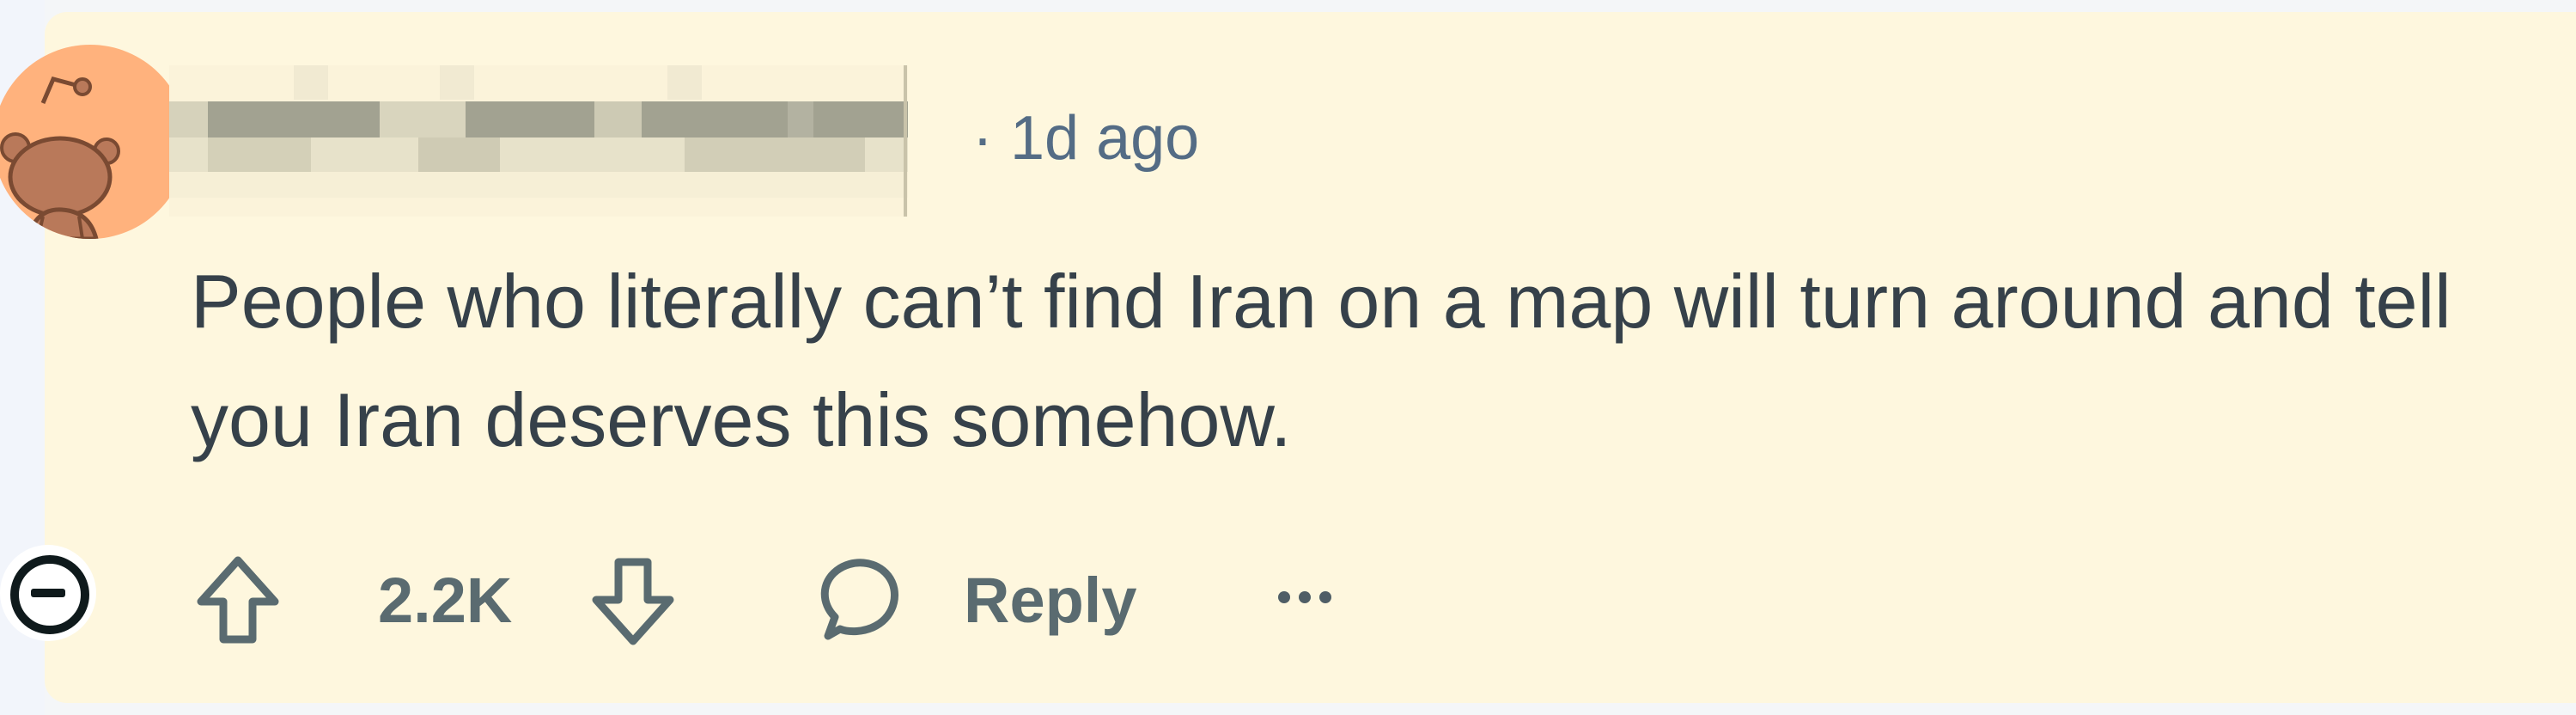  Describe the element at coordinates (48, 593) in the screenshot. I see `collapse-thread-button` at that location.